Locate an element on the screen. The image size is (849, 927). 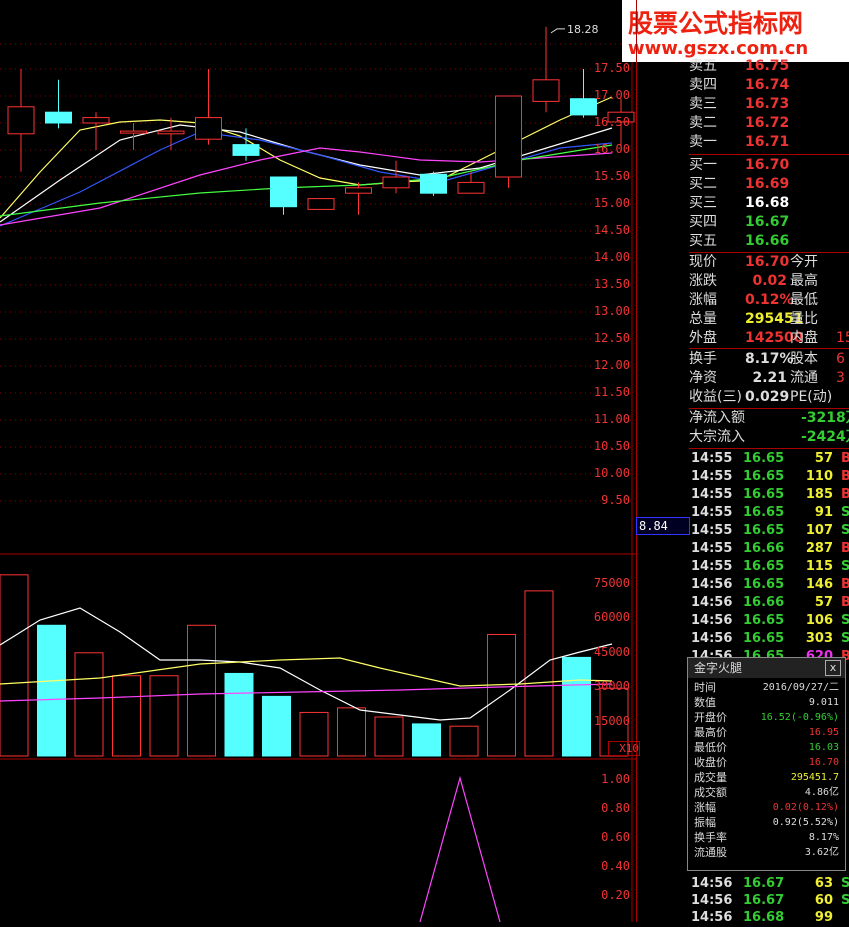
tick-volume: 60 is located at coordinates (823, 900).